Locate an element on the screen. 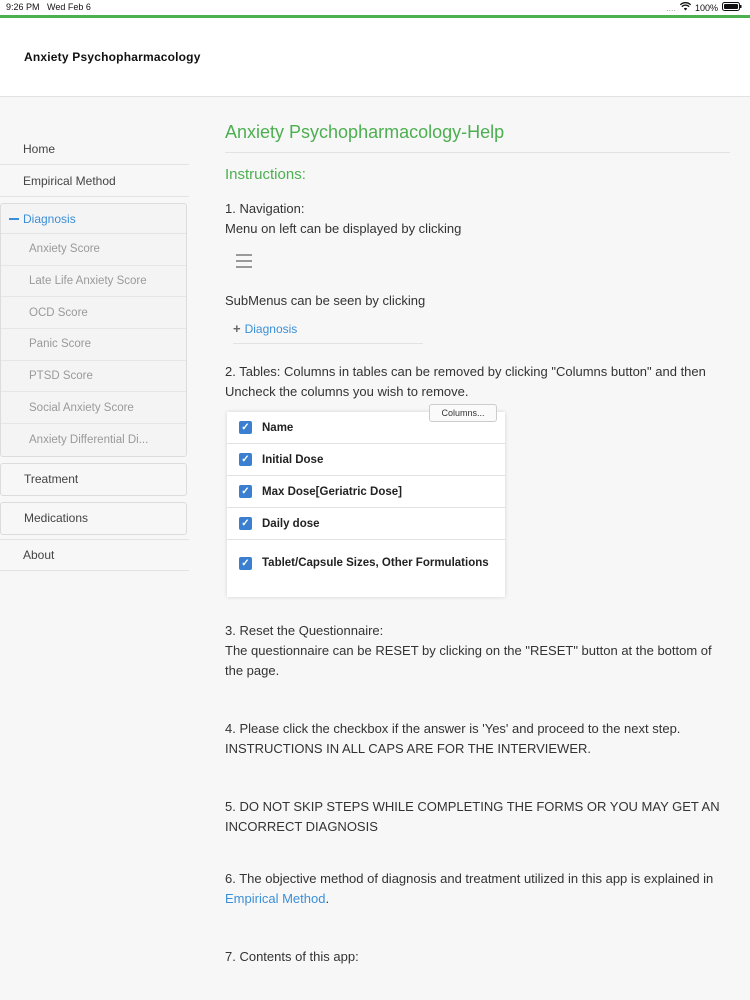 Image resolution: width=750 pixels, height=1000 pixels. reset-heading: 3. Reset the Questionnaire: is located at coordinates (304, 630).